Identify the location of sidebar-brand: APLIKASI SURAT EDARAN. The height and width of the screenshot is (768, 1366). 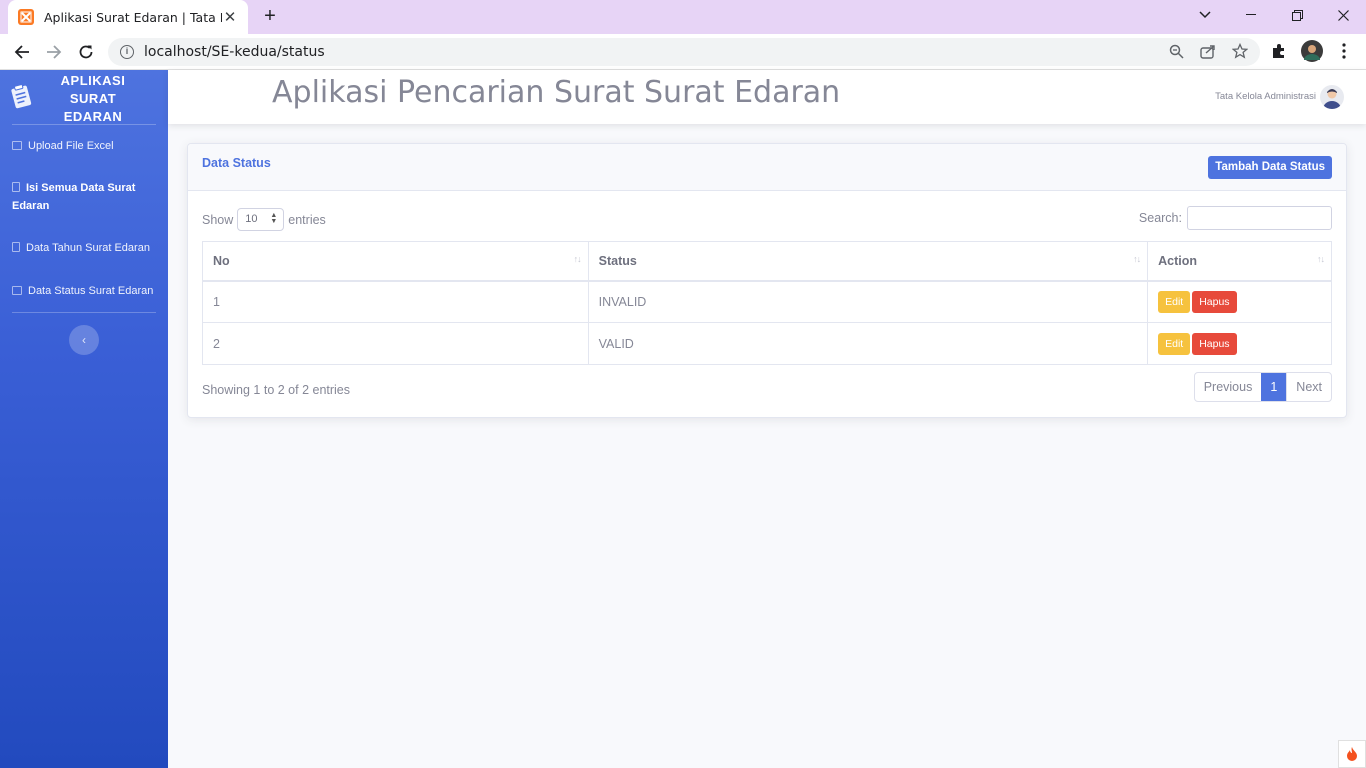
(84, 97).